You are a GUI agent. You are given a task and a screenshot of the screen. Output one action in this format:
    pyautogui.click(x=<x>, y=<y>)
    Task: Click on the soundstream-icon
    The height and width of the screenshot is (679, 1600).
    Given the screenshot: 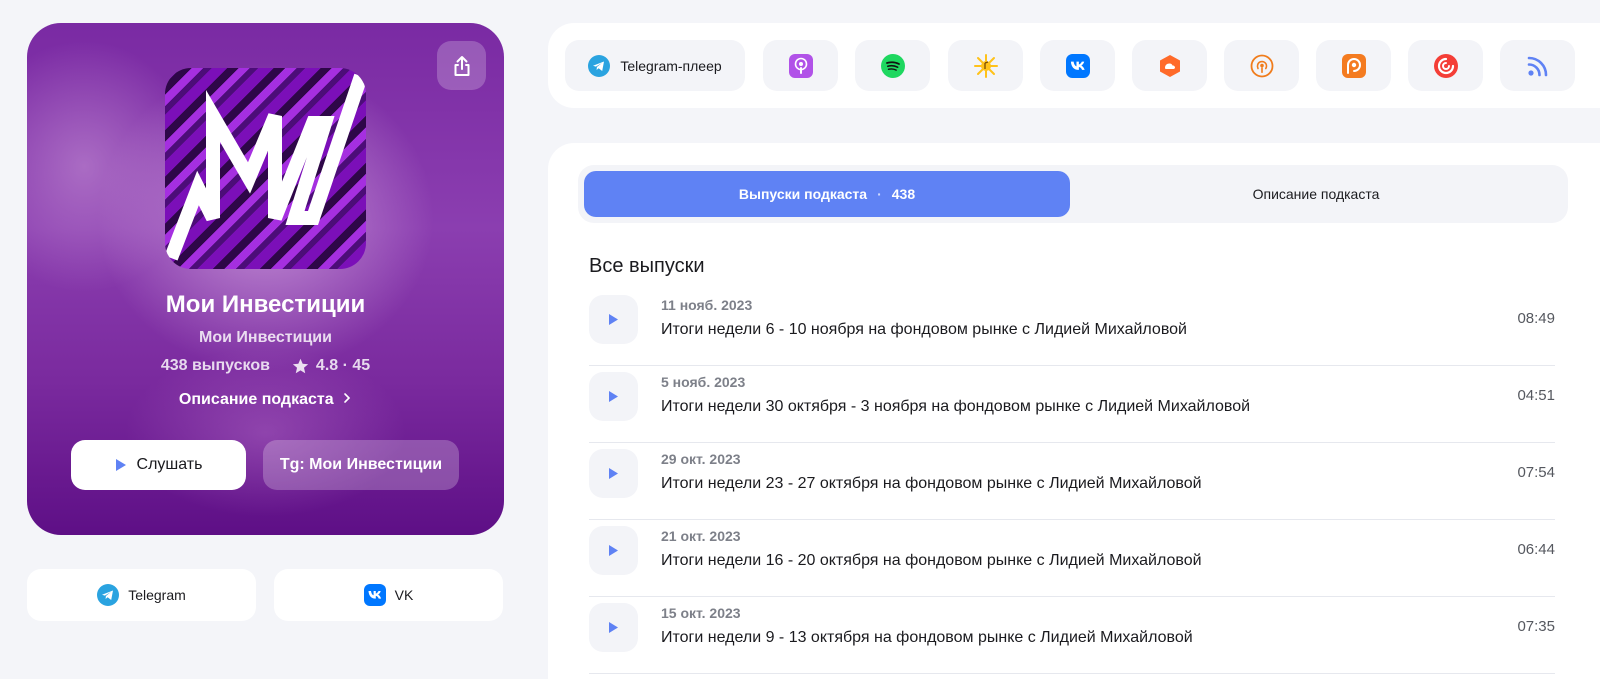 What is the action you would take?
    pyautogui.click(x=1169, y=65)
    